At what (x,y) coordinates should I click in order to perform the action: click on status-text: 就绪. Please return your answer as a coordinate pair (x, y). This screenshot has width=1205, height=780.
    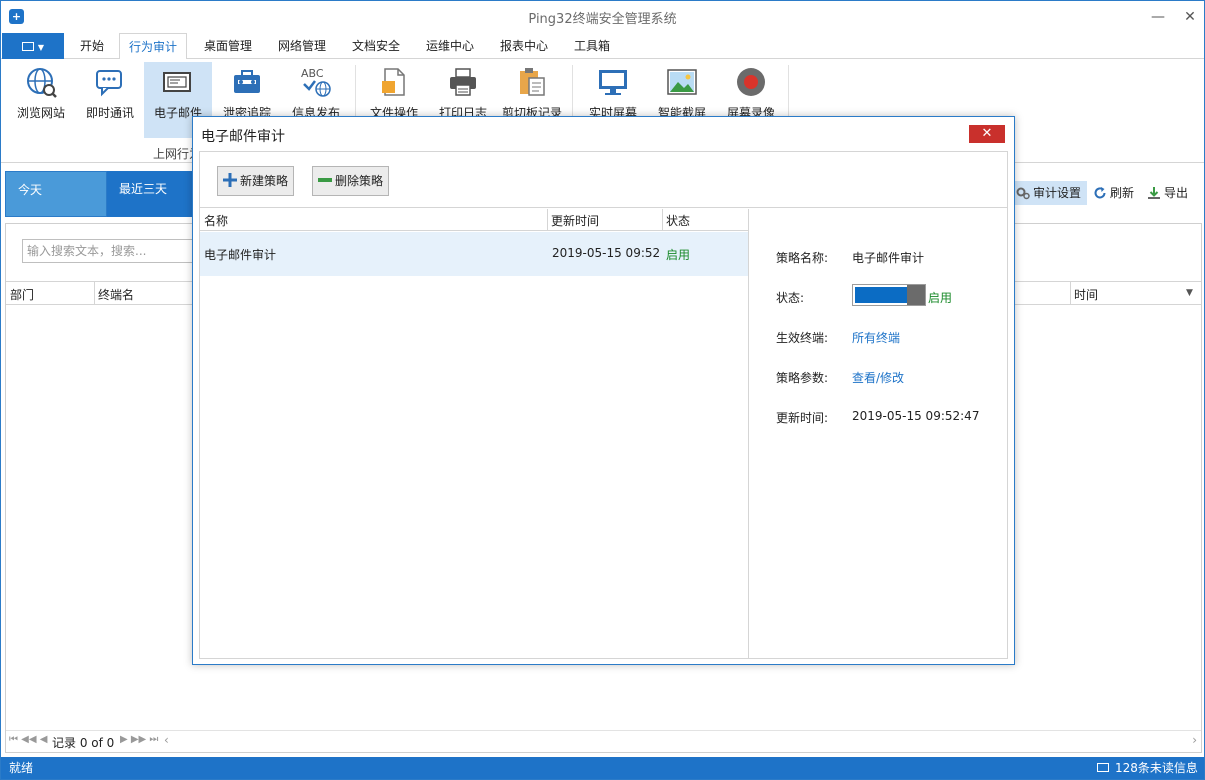
    Looking at the image, I should click on (21, 768).